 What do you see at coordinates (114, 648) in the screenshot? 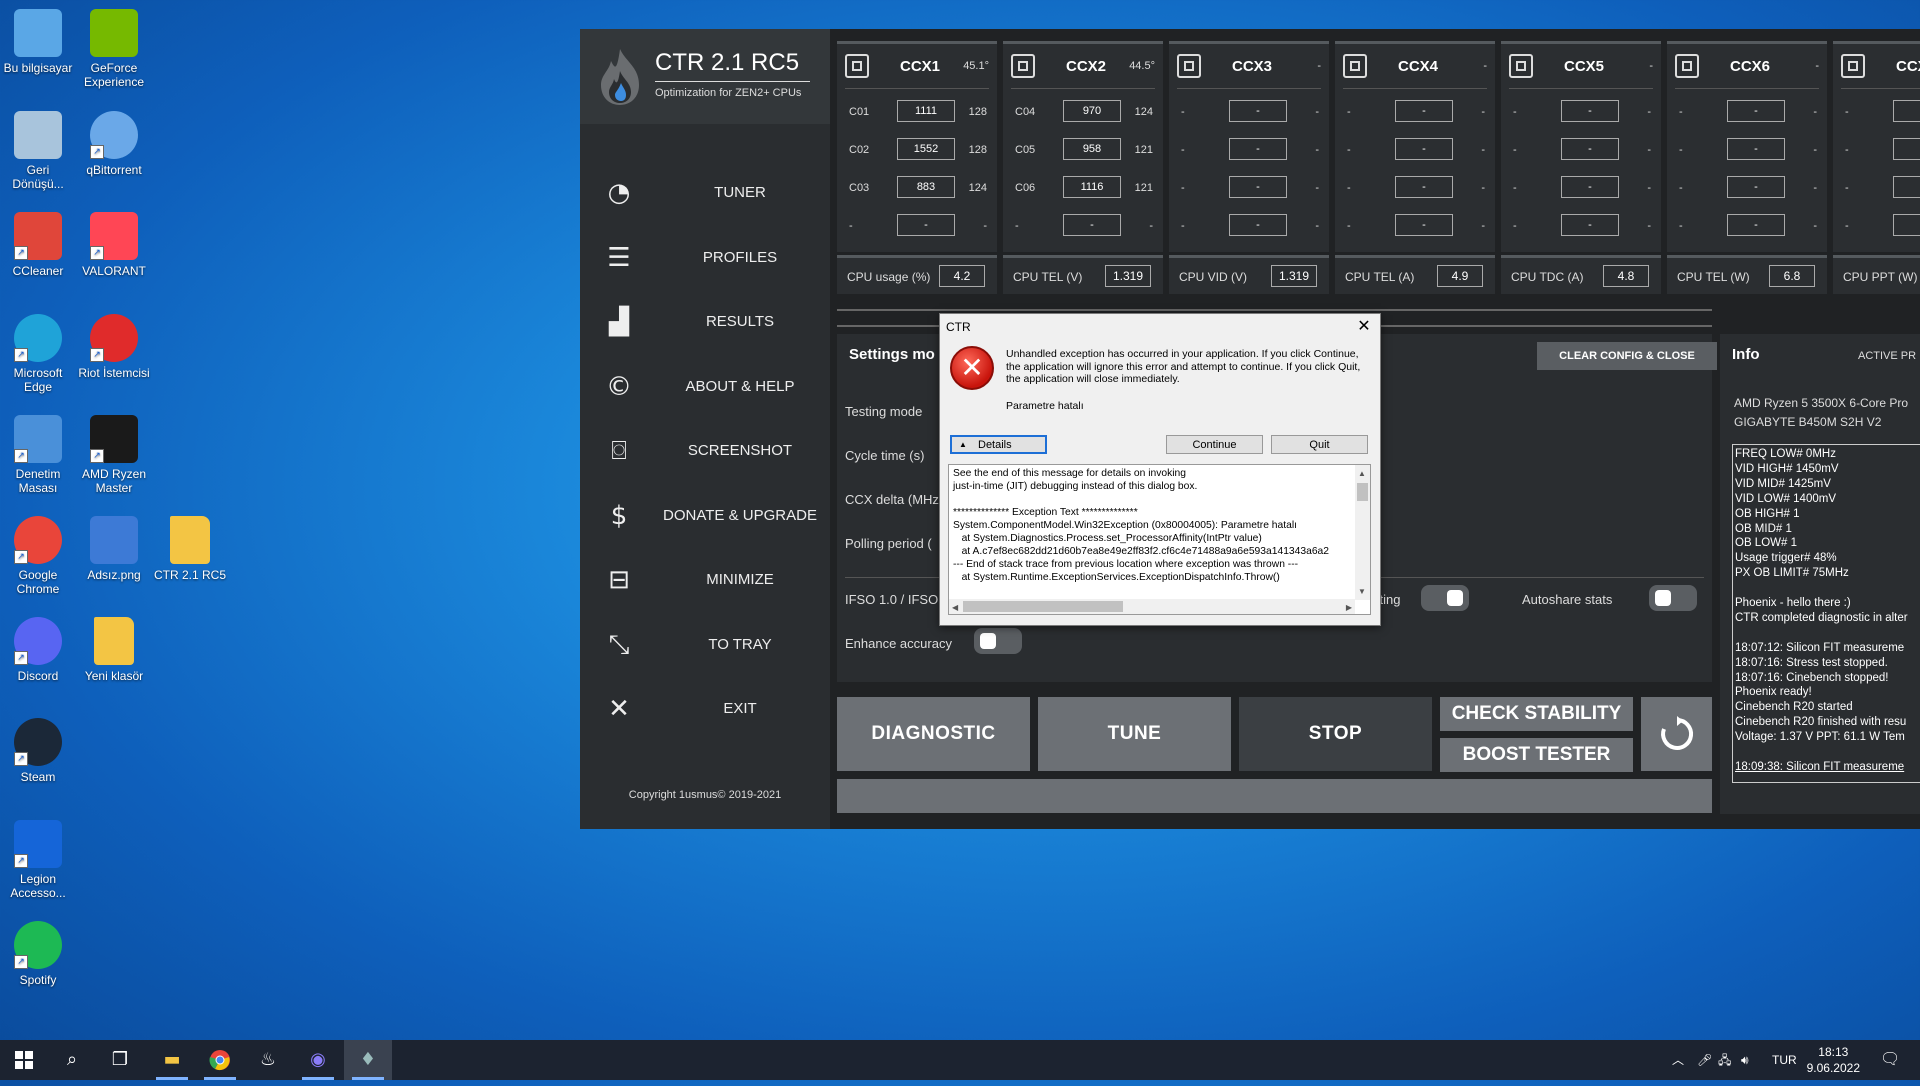
I see `desktop-icon: Yeni klasör` at bounding box center [114, 648].